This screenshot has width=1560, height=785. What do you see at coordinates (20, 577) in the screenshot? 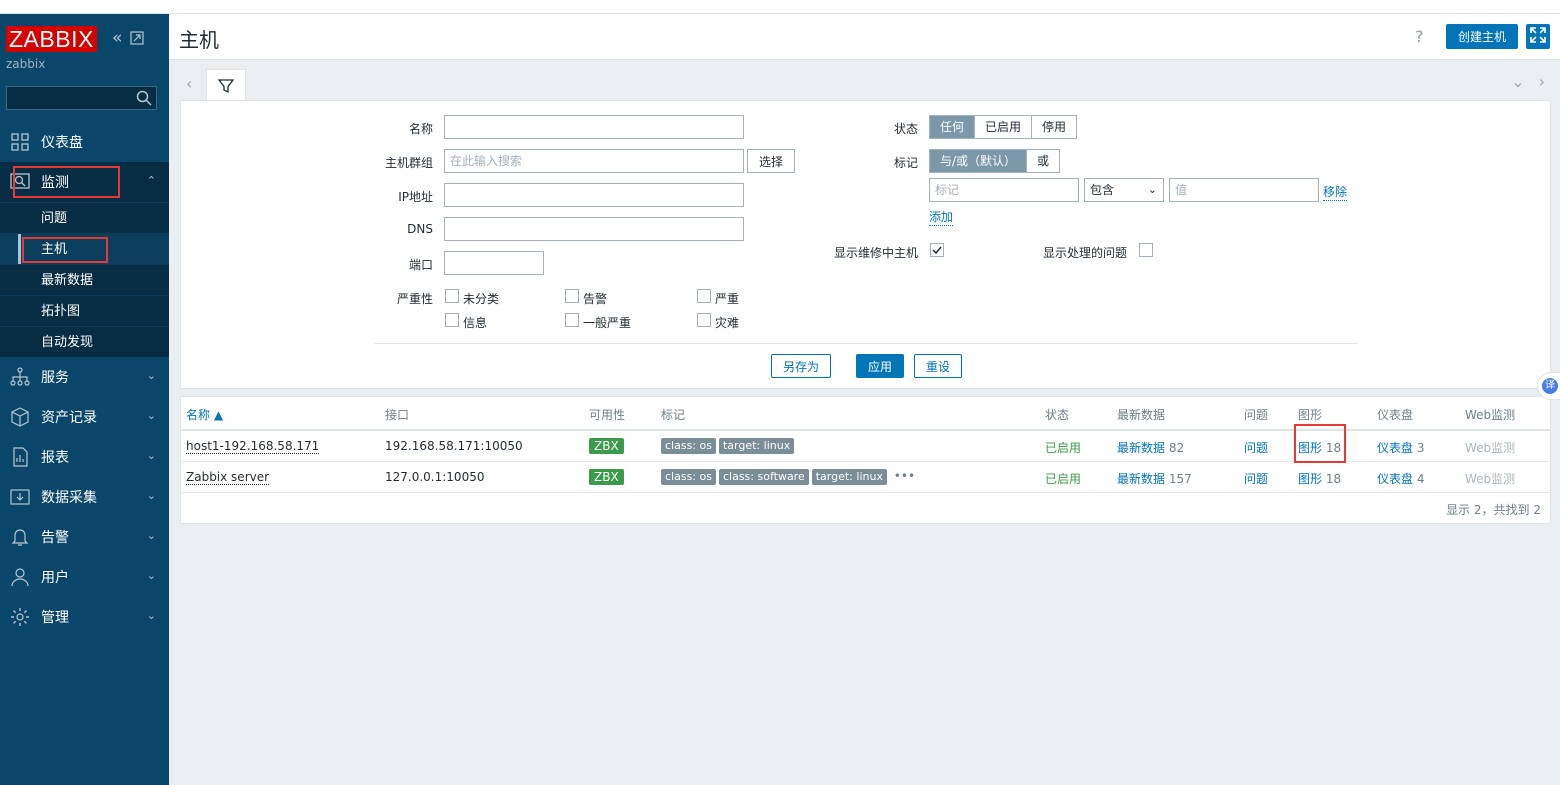
I see `user-icon` at bounding box center [20, 577].